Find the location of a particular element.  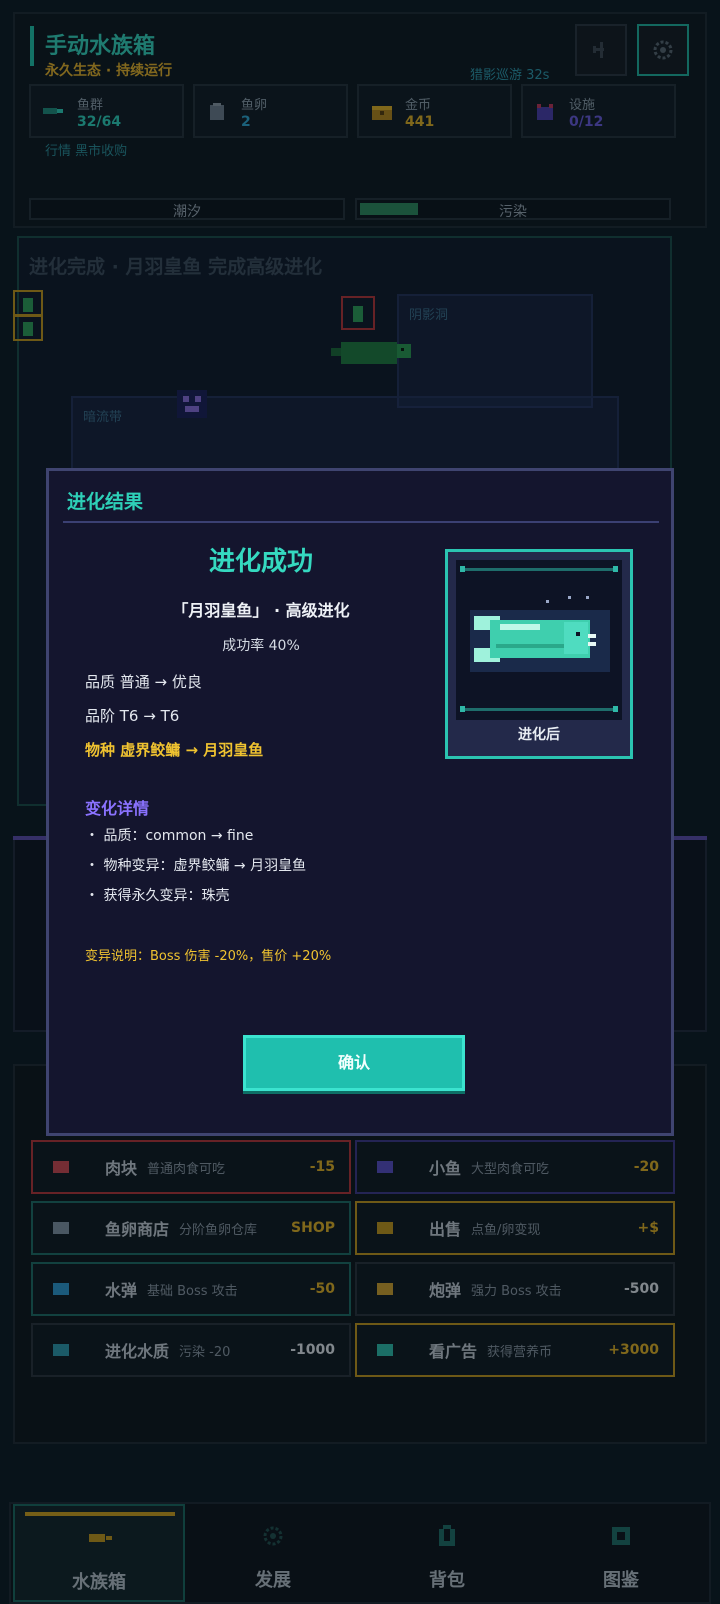

preview-label: 进化后 is located at coordinates (539, 735).